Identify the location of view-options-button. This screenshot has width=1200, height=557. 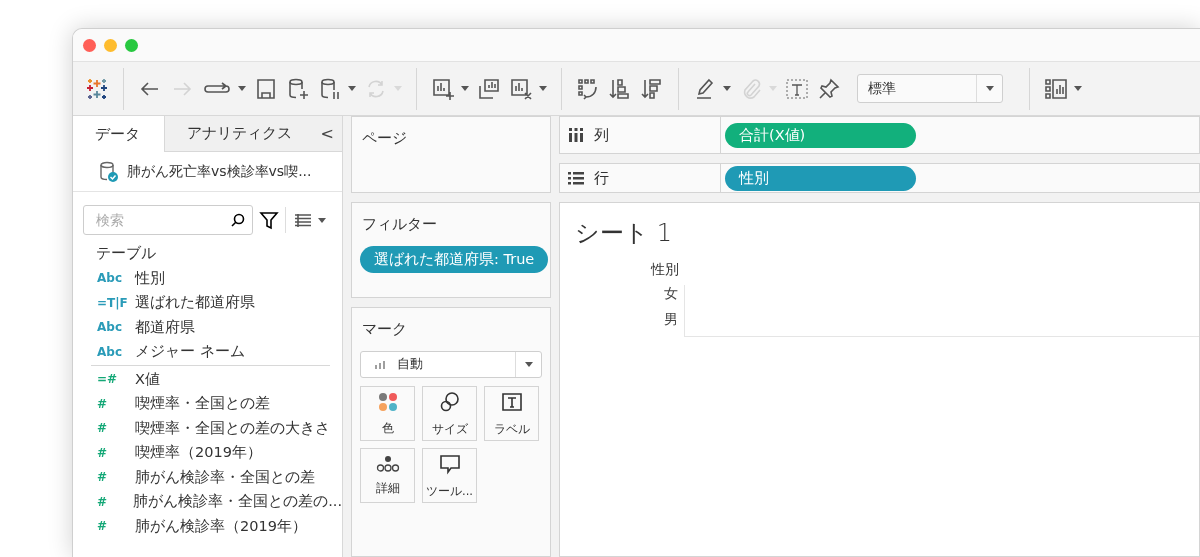
(310, 220).